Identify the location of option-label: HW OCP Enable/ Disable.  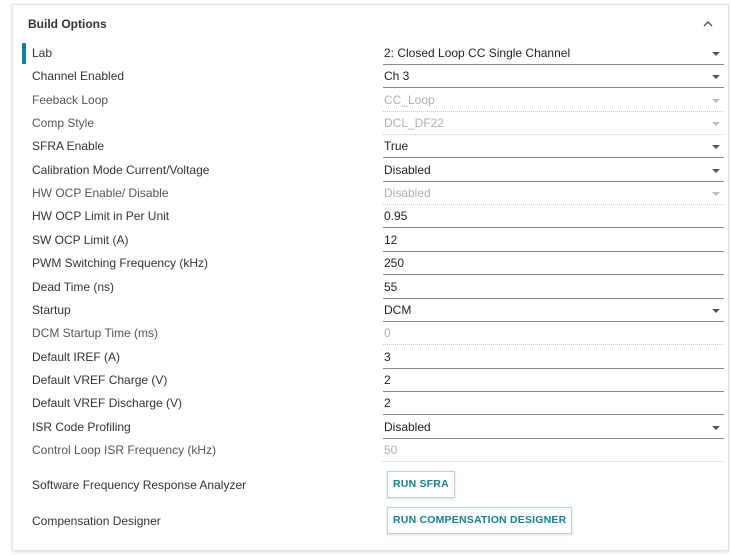
(100, 193).